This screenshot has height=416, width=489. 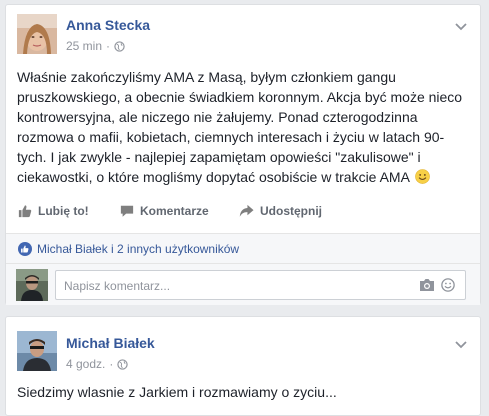 I want to click on author-name: Michał Białek, so click(x=110, y=343).